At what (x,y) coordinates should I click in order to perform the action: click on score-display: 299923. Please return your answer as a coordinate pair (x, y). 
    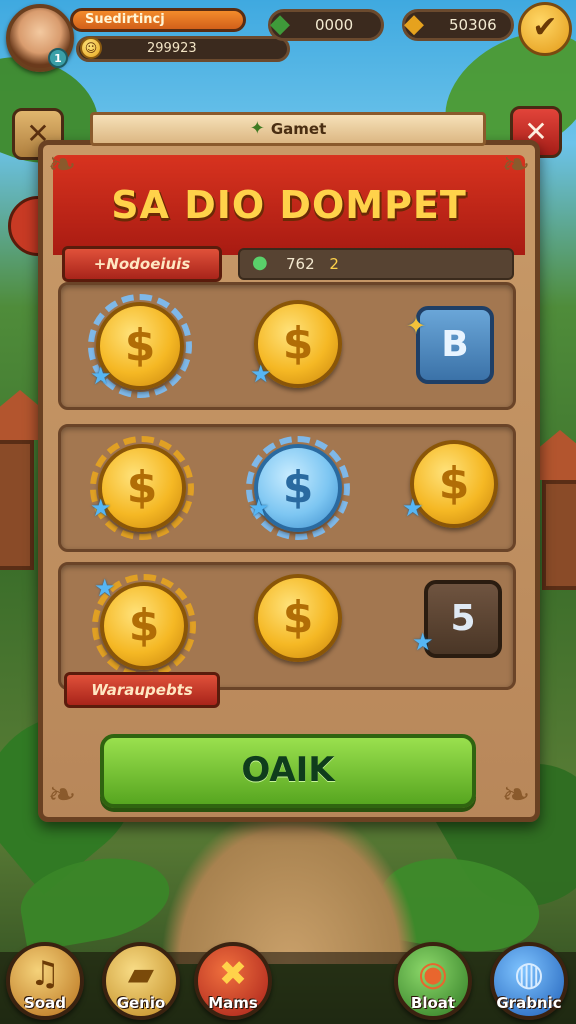
    Looking at the image, I should click on (183, 49).